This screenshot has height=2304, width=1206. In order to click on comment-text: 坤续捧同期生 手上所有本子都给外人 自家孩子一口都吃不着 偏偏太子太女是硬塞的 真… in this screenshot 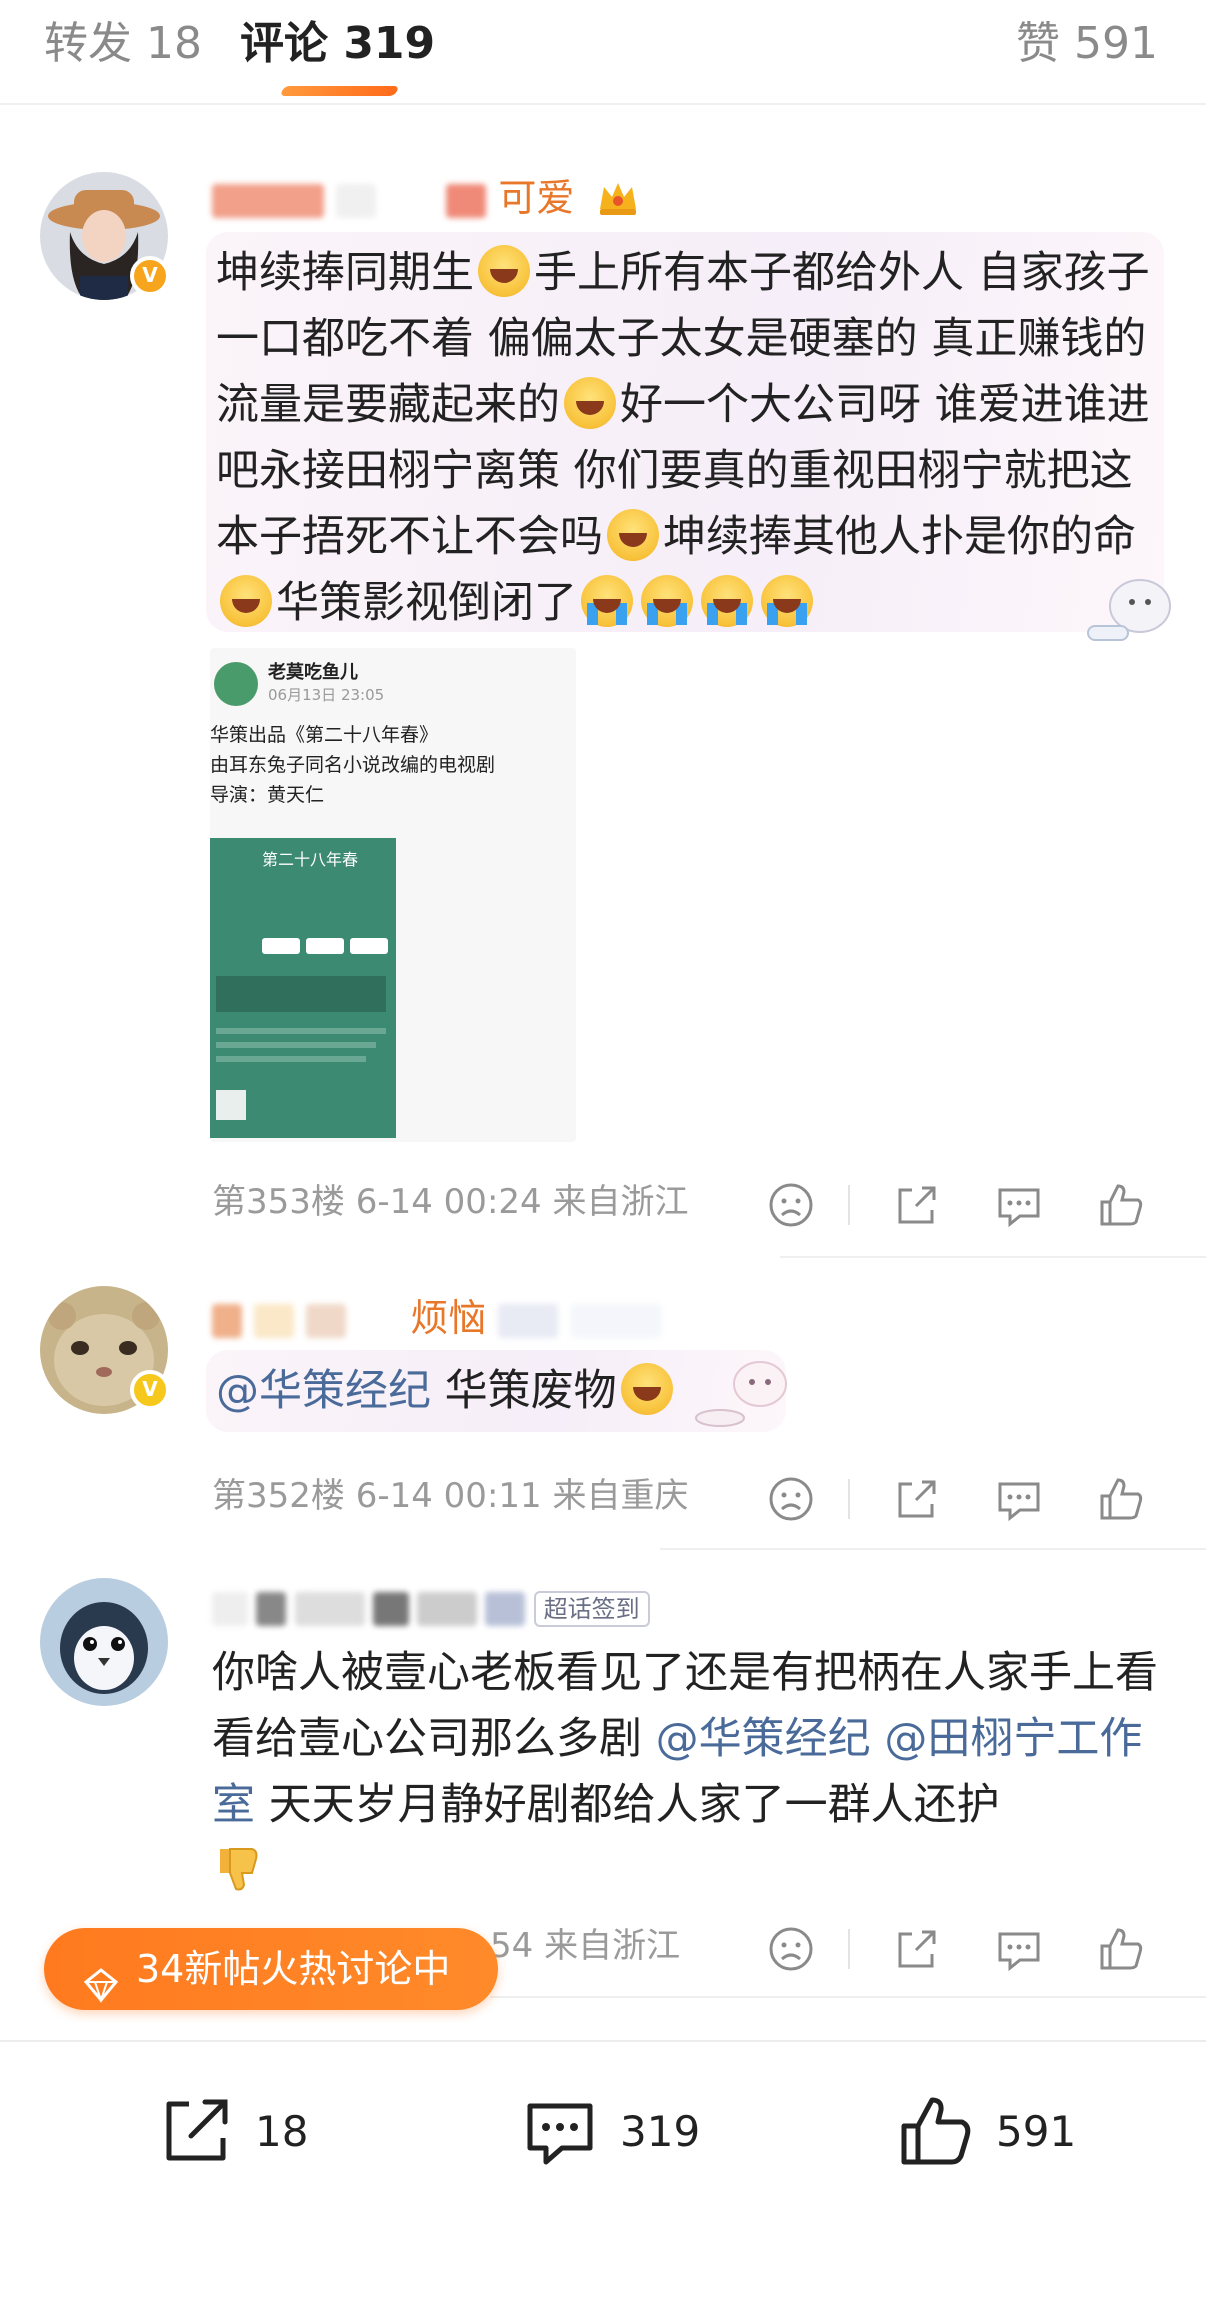, I will do `click(685, 438)`.